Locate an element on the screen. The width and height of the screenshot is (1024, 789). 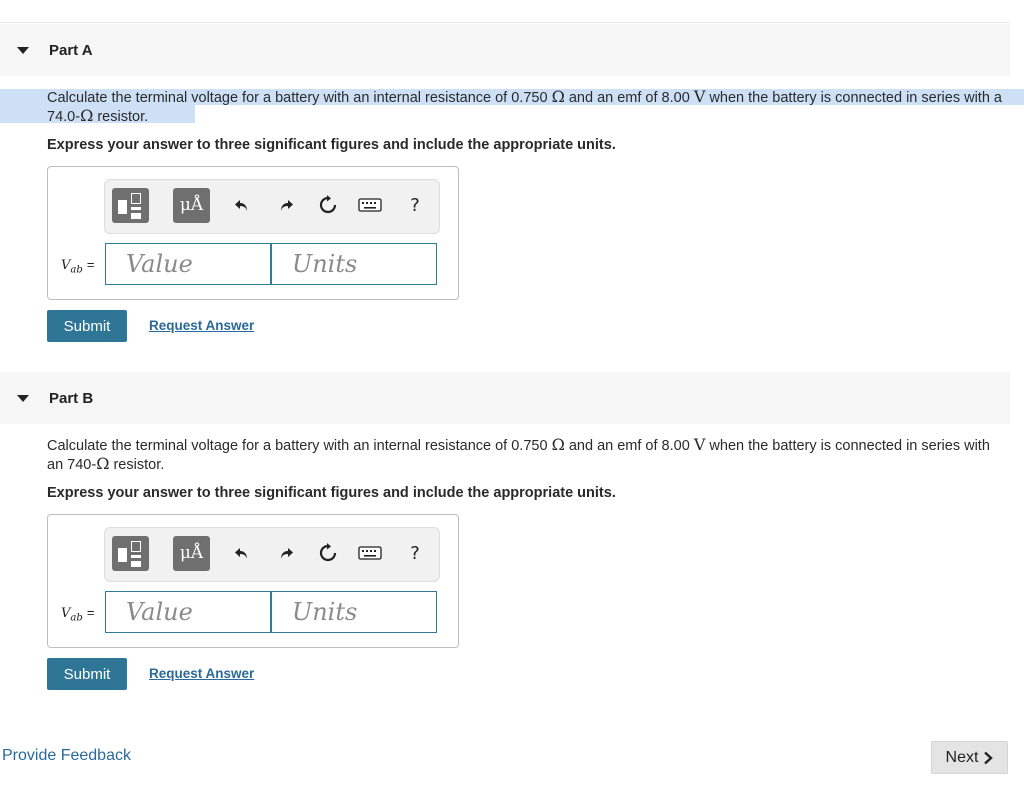
part-a-answer-box: μÅ ? Vab = is located at coordinates (253, 233).